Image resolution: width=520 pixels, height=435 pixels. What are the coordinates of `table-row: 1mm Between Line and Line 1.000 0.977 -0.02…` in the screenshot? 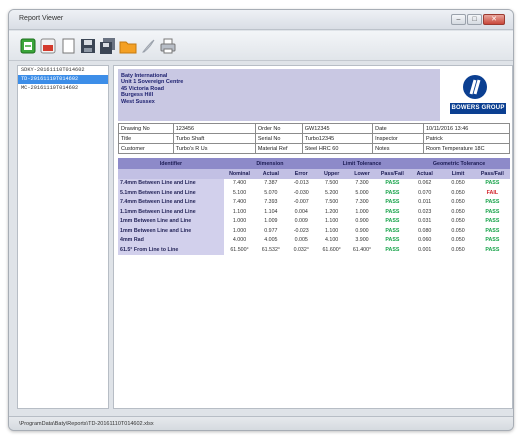 It's located at (314, 231).